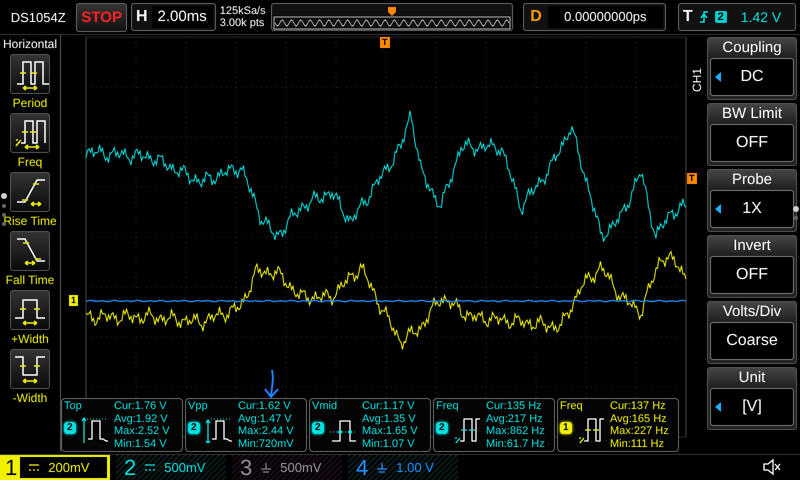  What do you see at coordinates (640, 431) in the screenshot?
I see `measurement-value: Max:227 Hz` at bounding box center [640, 431].